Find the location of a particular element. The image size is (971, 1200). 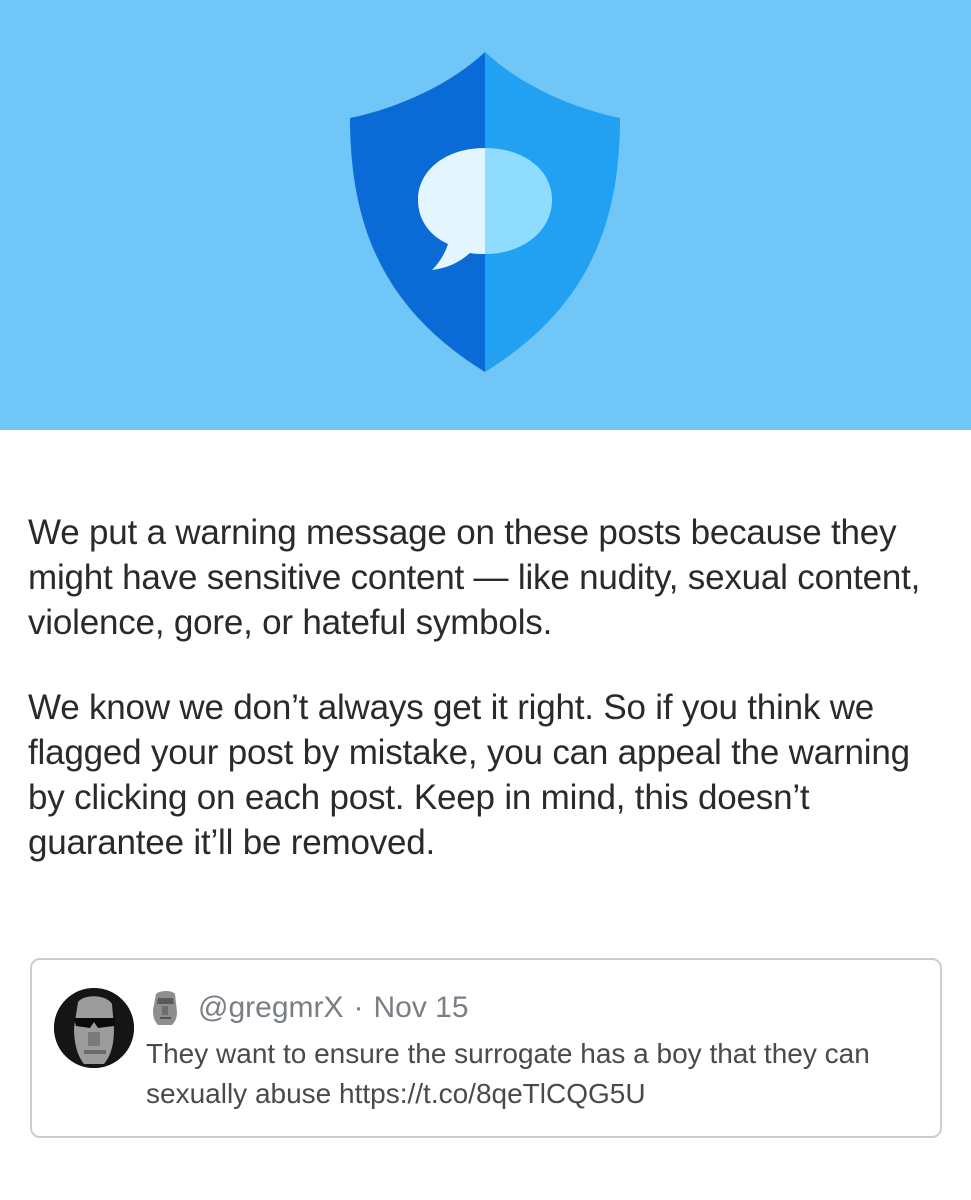

moai-icon is located at coordinates (165, 1008).